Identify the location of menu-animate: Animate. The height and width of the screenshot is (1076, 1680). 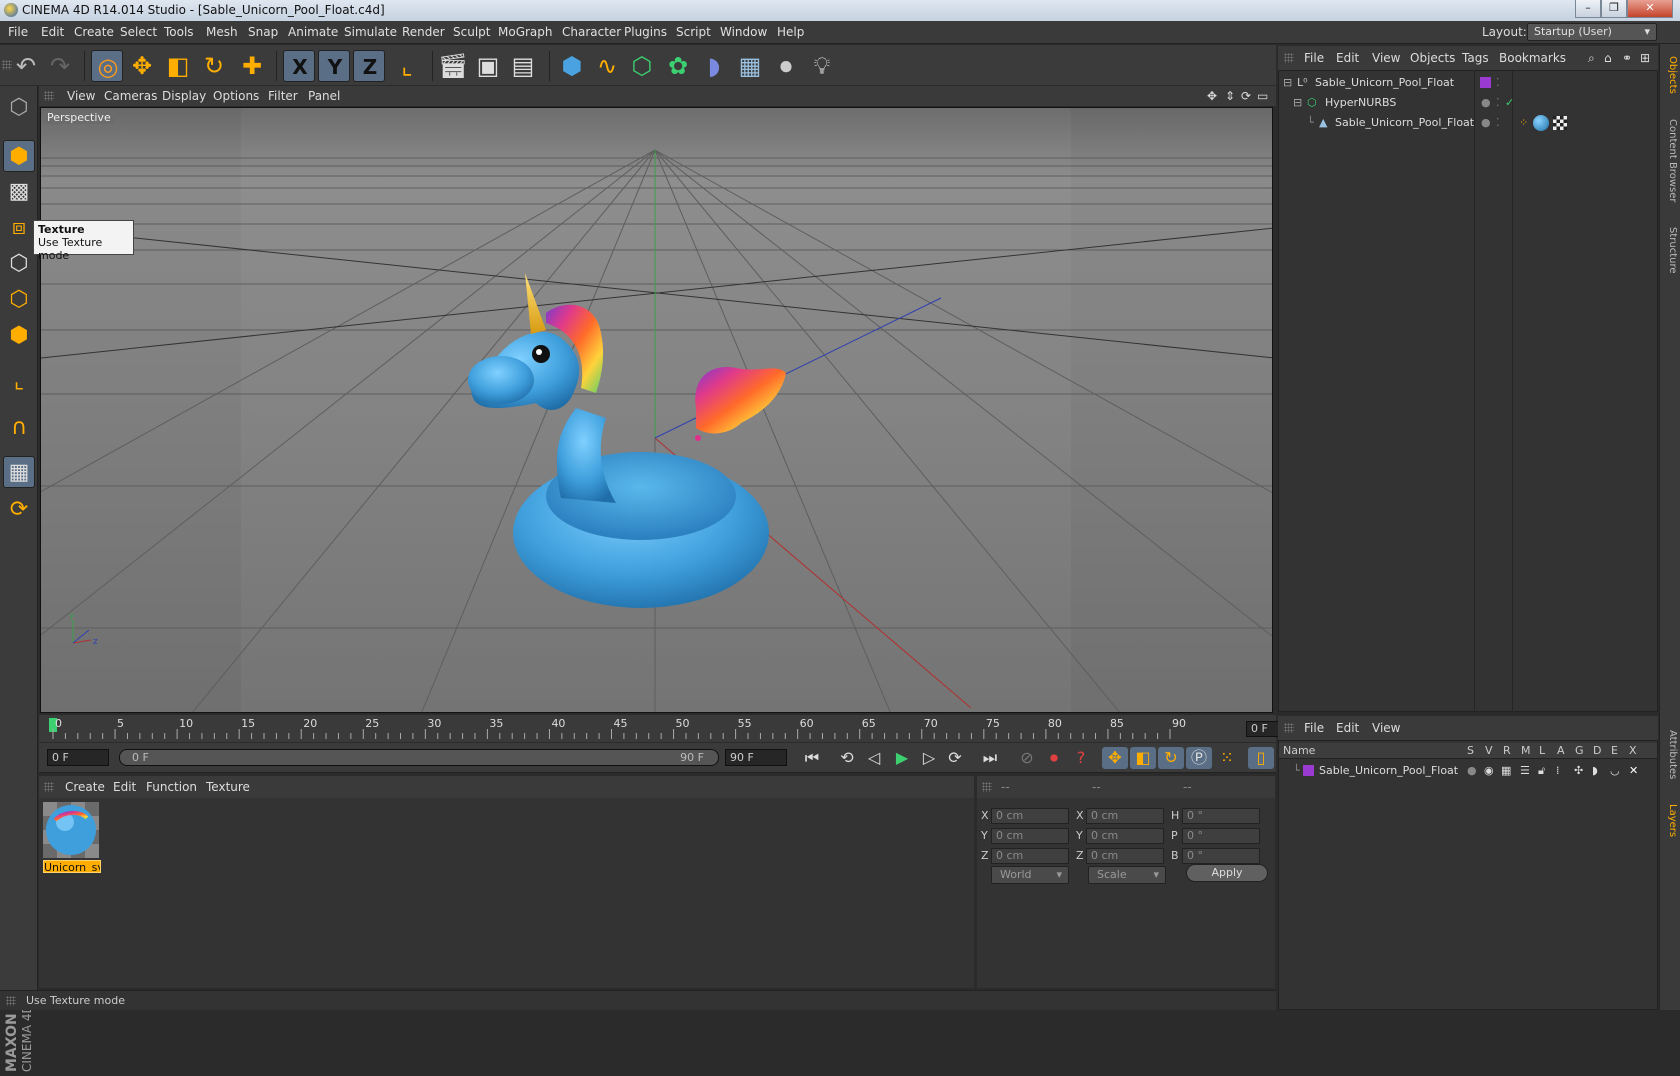
(313, 32).